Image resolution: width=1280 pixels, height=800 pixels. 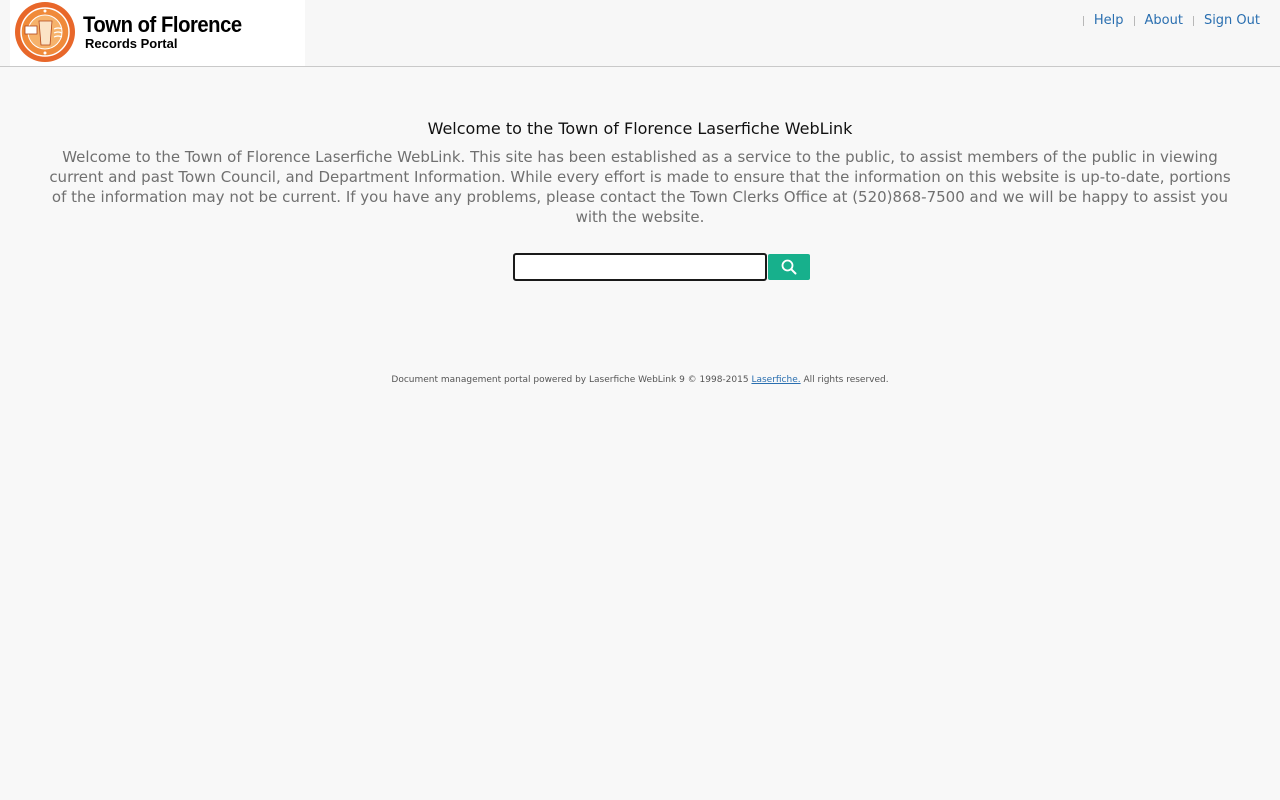 I want to click on town-seal-icon, so click(x=45, y=32).